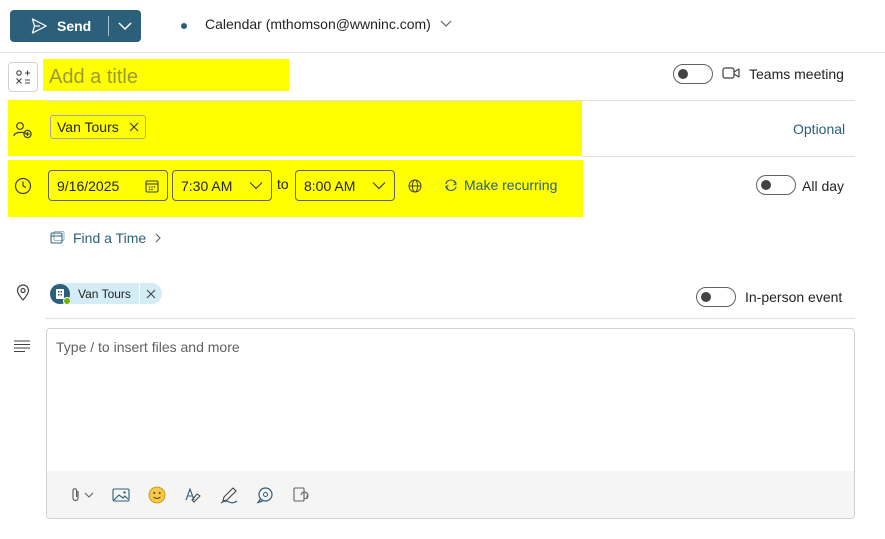 The image size is (885, 539). I want to click on chat-icon, so click(264, 495).